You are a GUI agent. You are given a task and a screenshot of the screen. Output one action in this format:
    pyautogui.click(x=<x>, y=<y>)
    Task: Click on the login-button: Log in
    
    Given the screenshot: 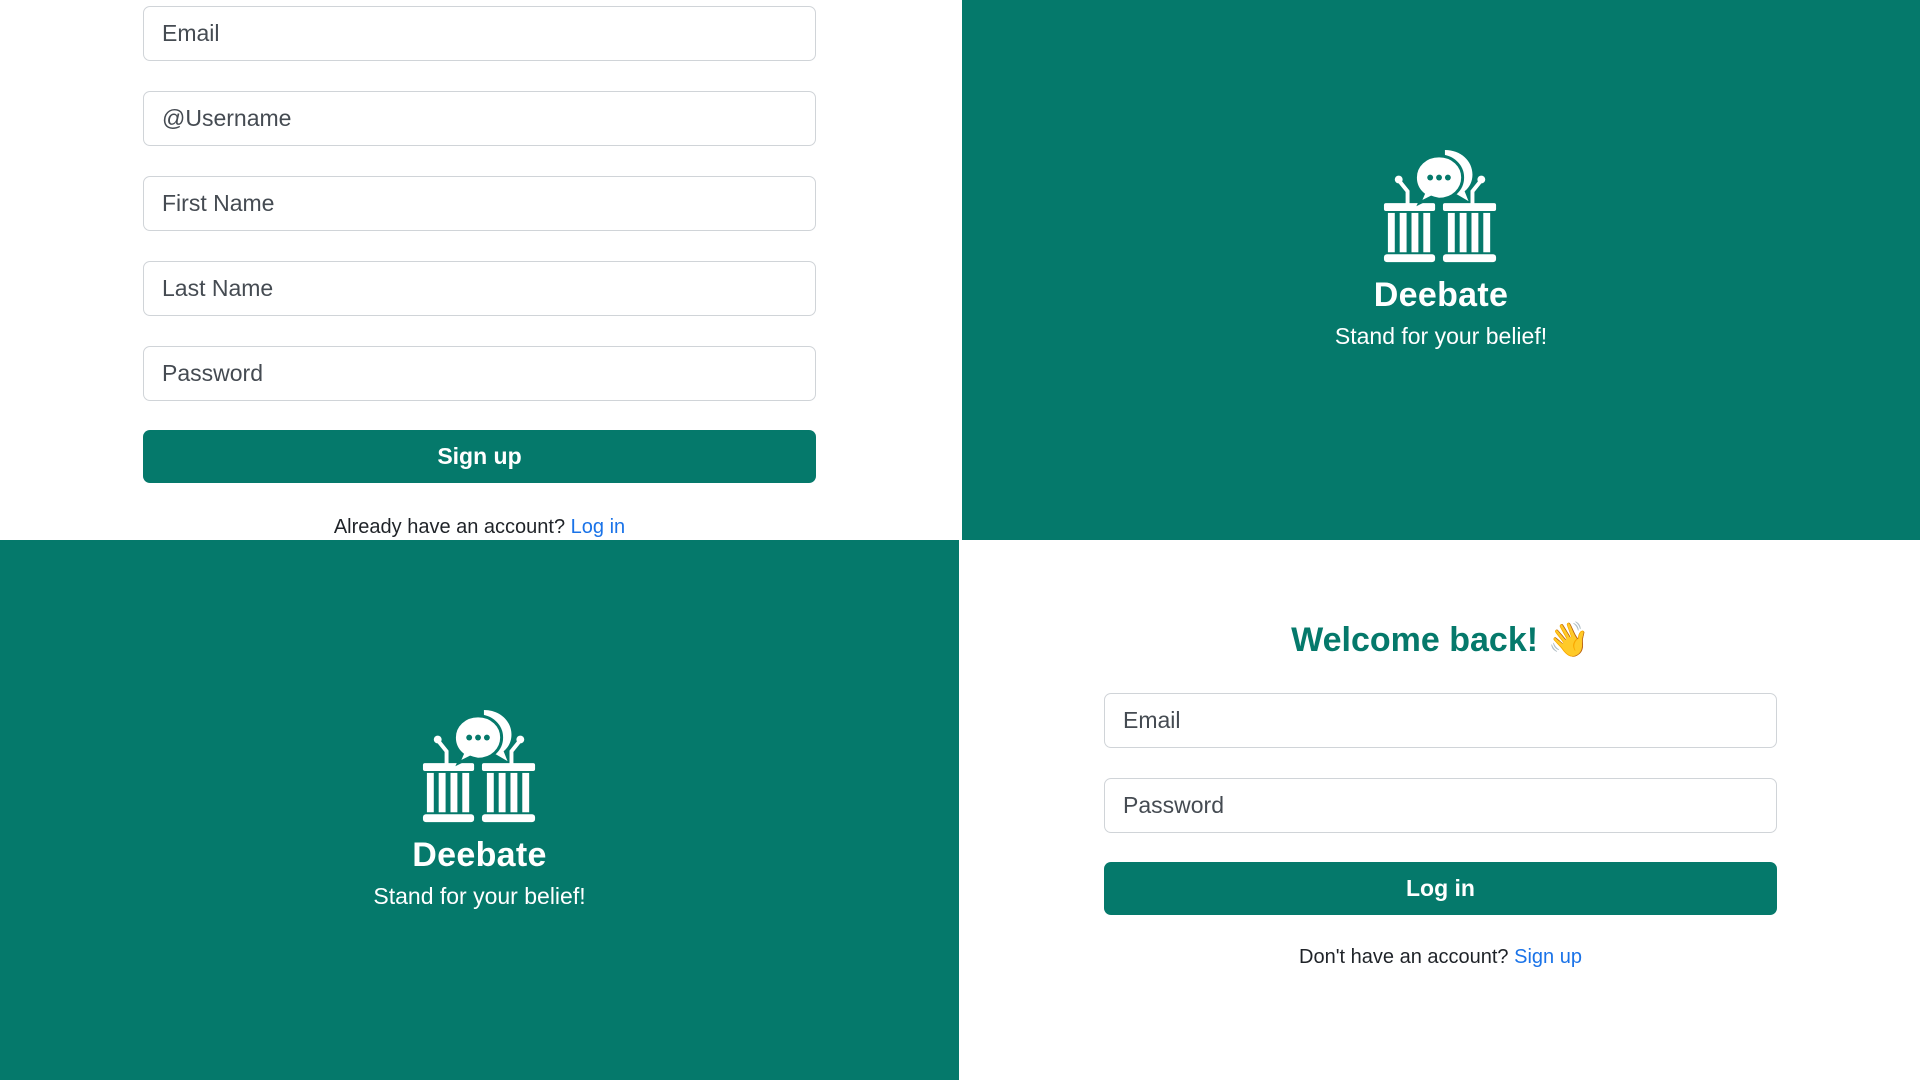 What is the action you would take?
    pyautogui.click(x=1440, y=888)
    